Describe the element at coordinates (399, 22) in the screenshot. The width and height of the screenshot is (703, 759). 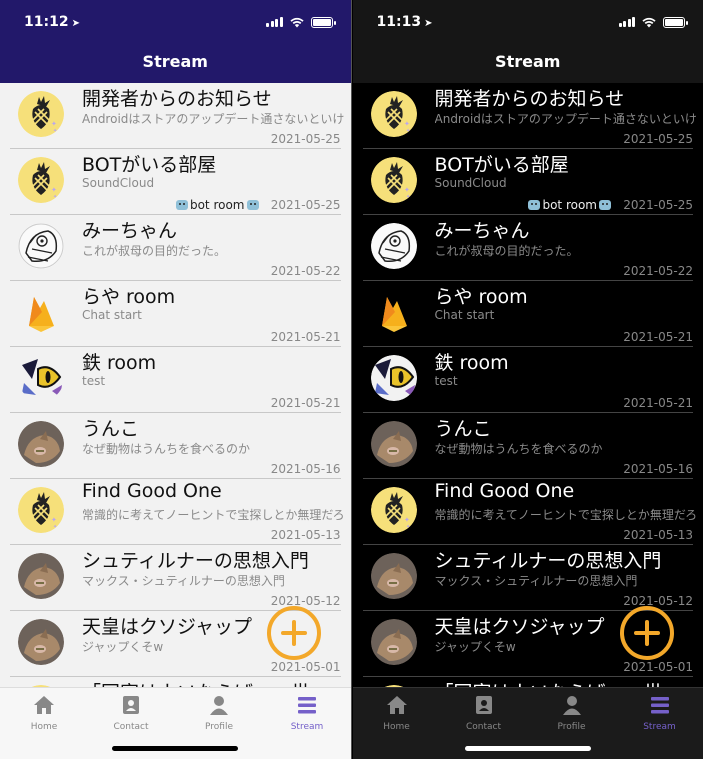
I see `clock: 11:13` at that location.